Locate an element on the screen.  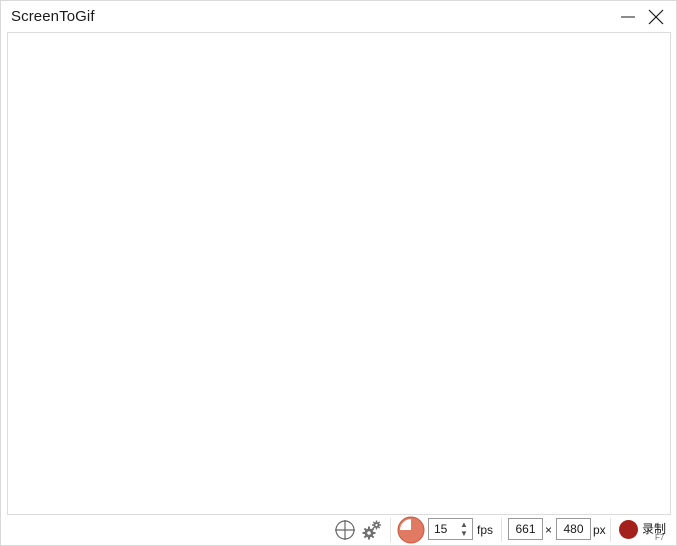
height-value: 480 is located at coordinates (573, 529).